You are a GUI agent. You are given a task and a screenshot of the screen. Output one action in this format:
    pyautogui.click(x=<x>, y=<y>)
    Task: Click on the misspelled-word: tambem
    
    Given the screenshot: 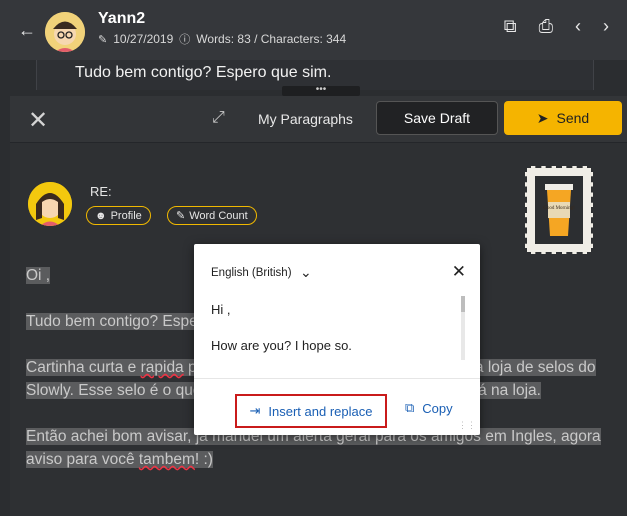 What is the action you would take?
    pyautogui.click(x=167, y=459)
    